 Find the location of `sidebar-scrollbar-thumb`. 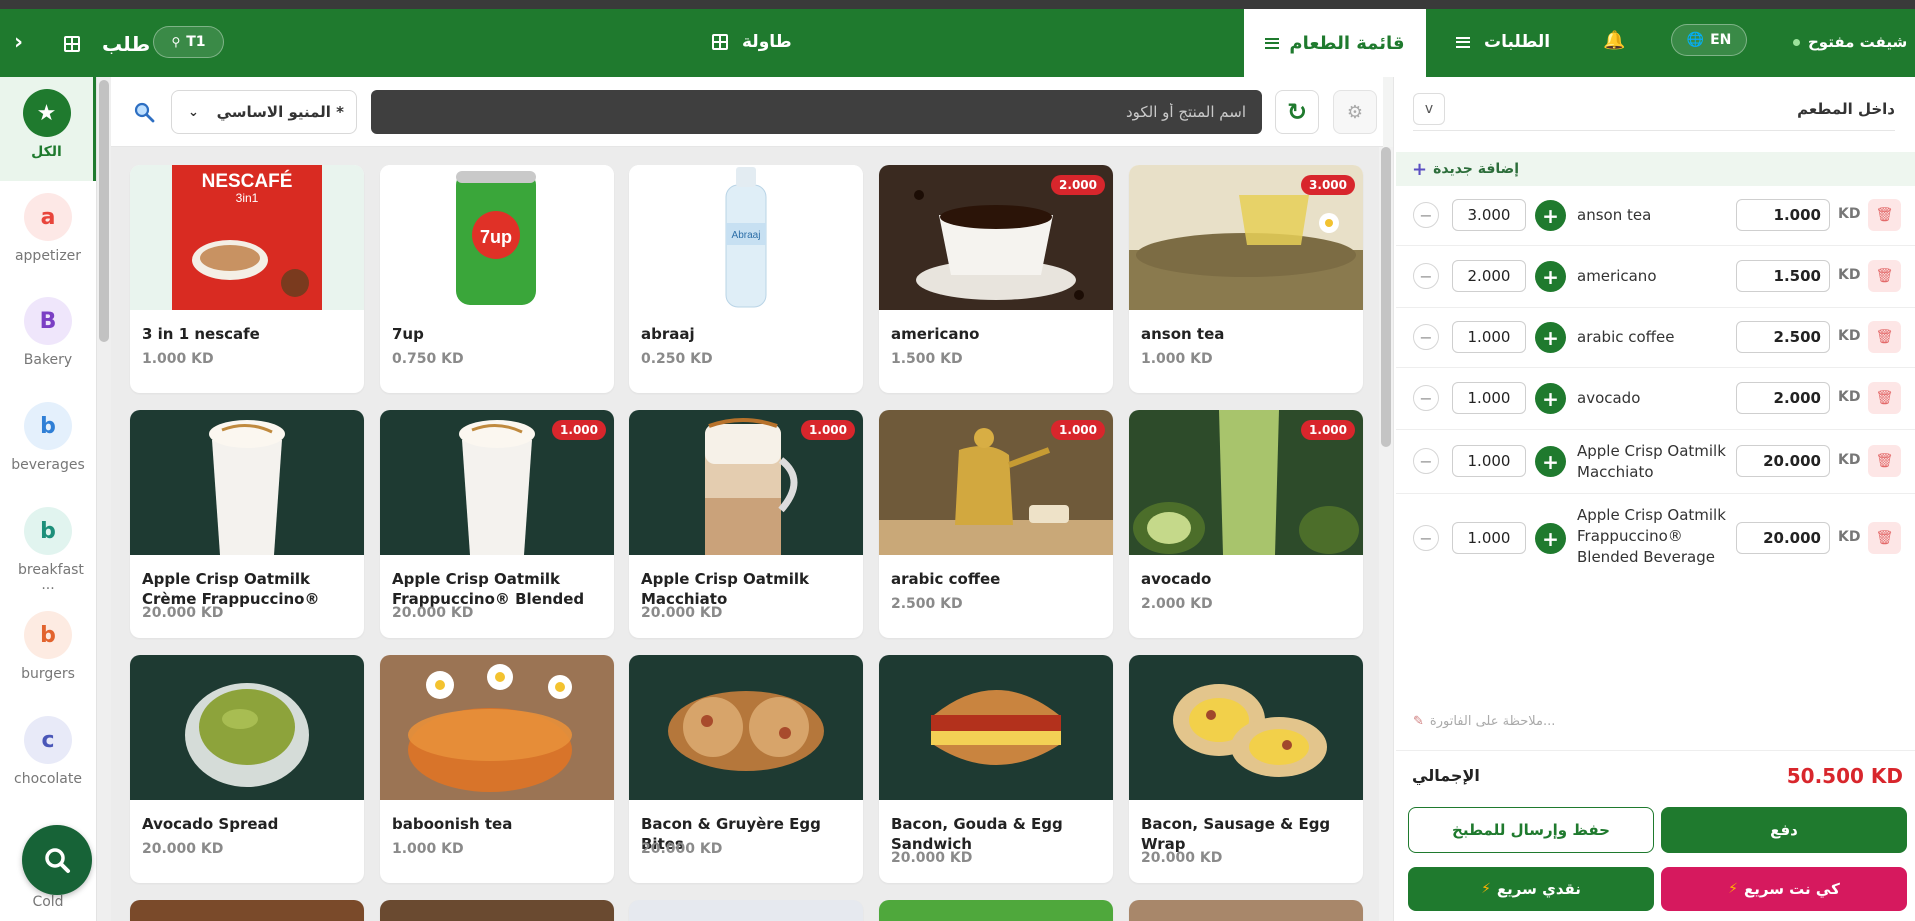

sidebar-scrollbar-thumb is located at coordinates (104, 211).